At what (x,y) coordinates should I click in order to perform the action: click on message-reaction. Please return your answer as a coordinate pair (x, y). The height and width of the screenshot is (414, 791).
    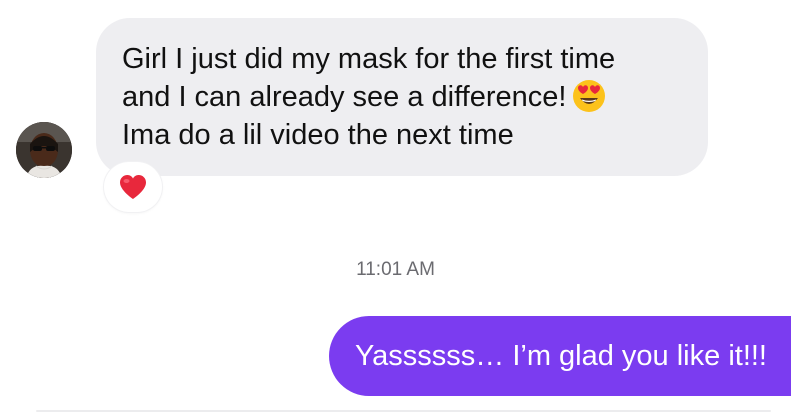
    Looking at the image, I should click on (133, 187).